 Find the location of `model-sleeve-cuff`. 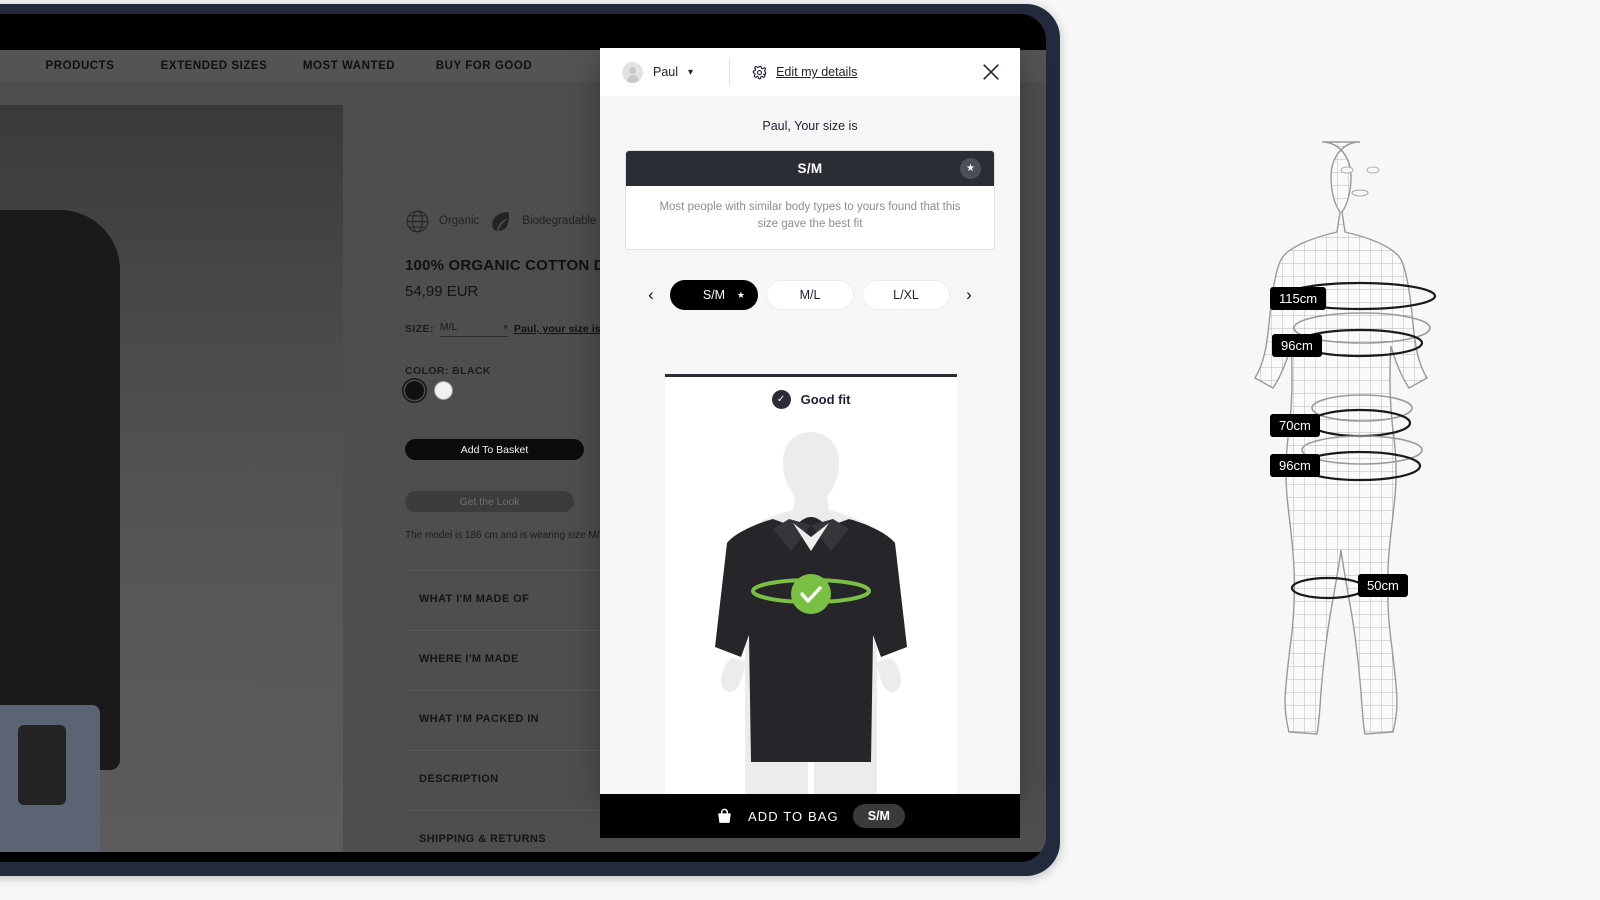

model-sleeve-cuff is located at coordinates (42, 765).